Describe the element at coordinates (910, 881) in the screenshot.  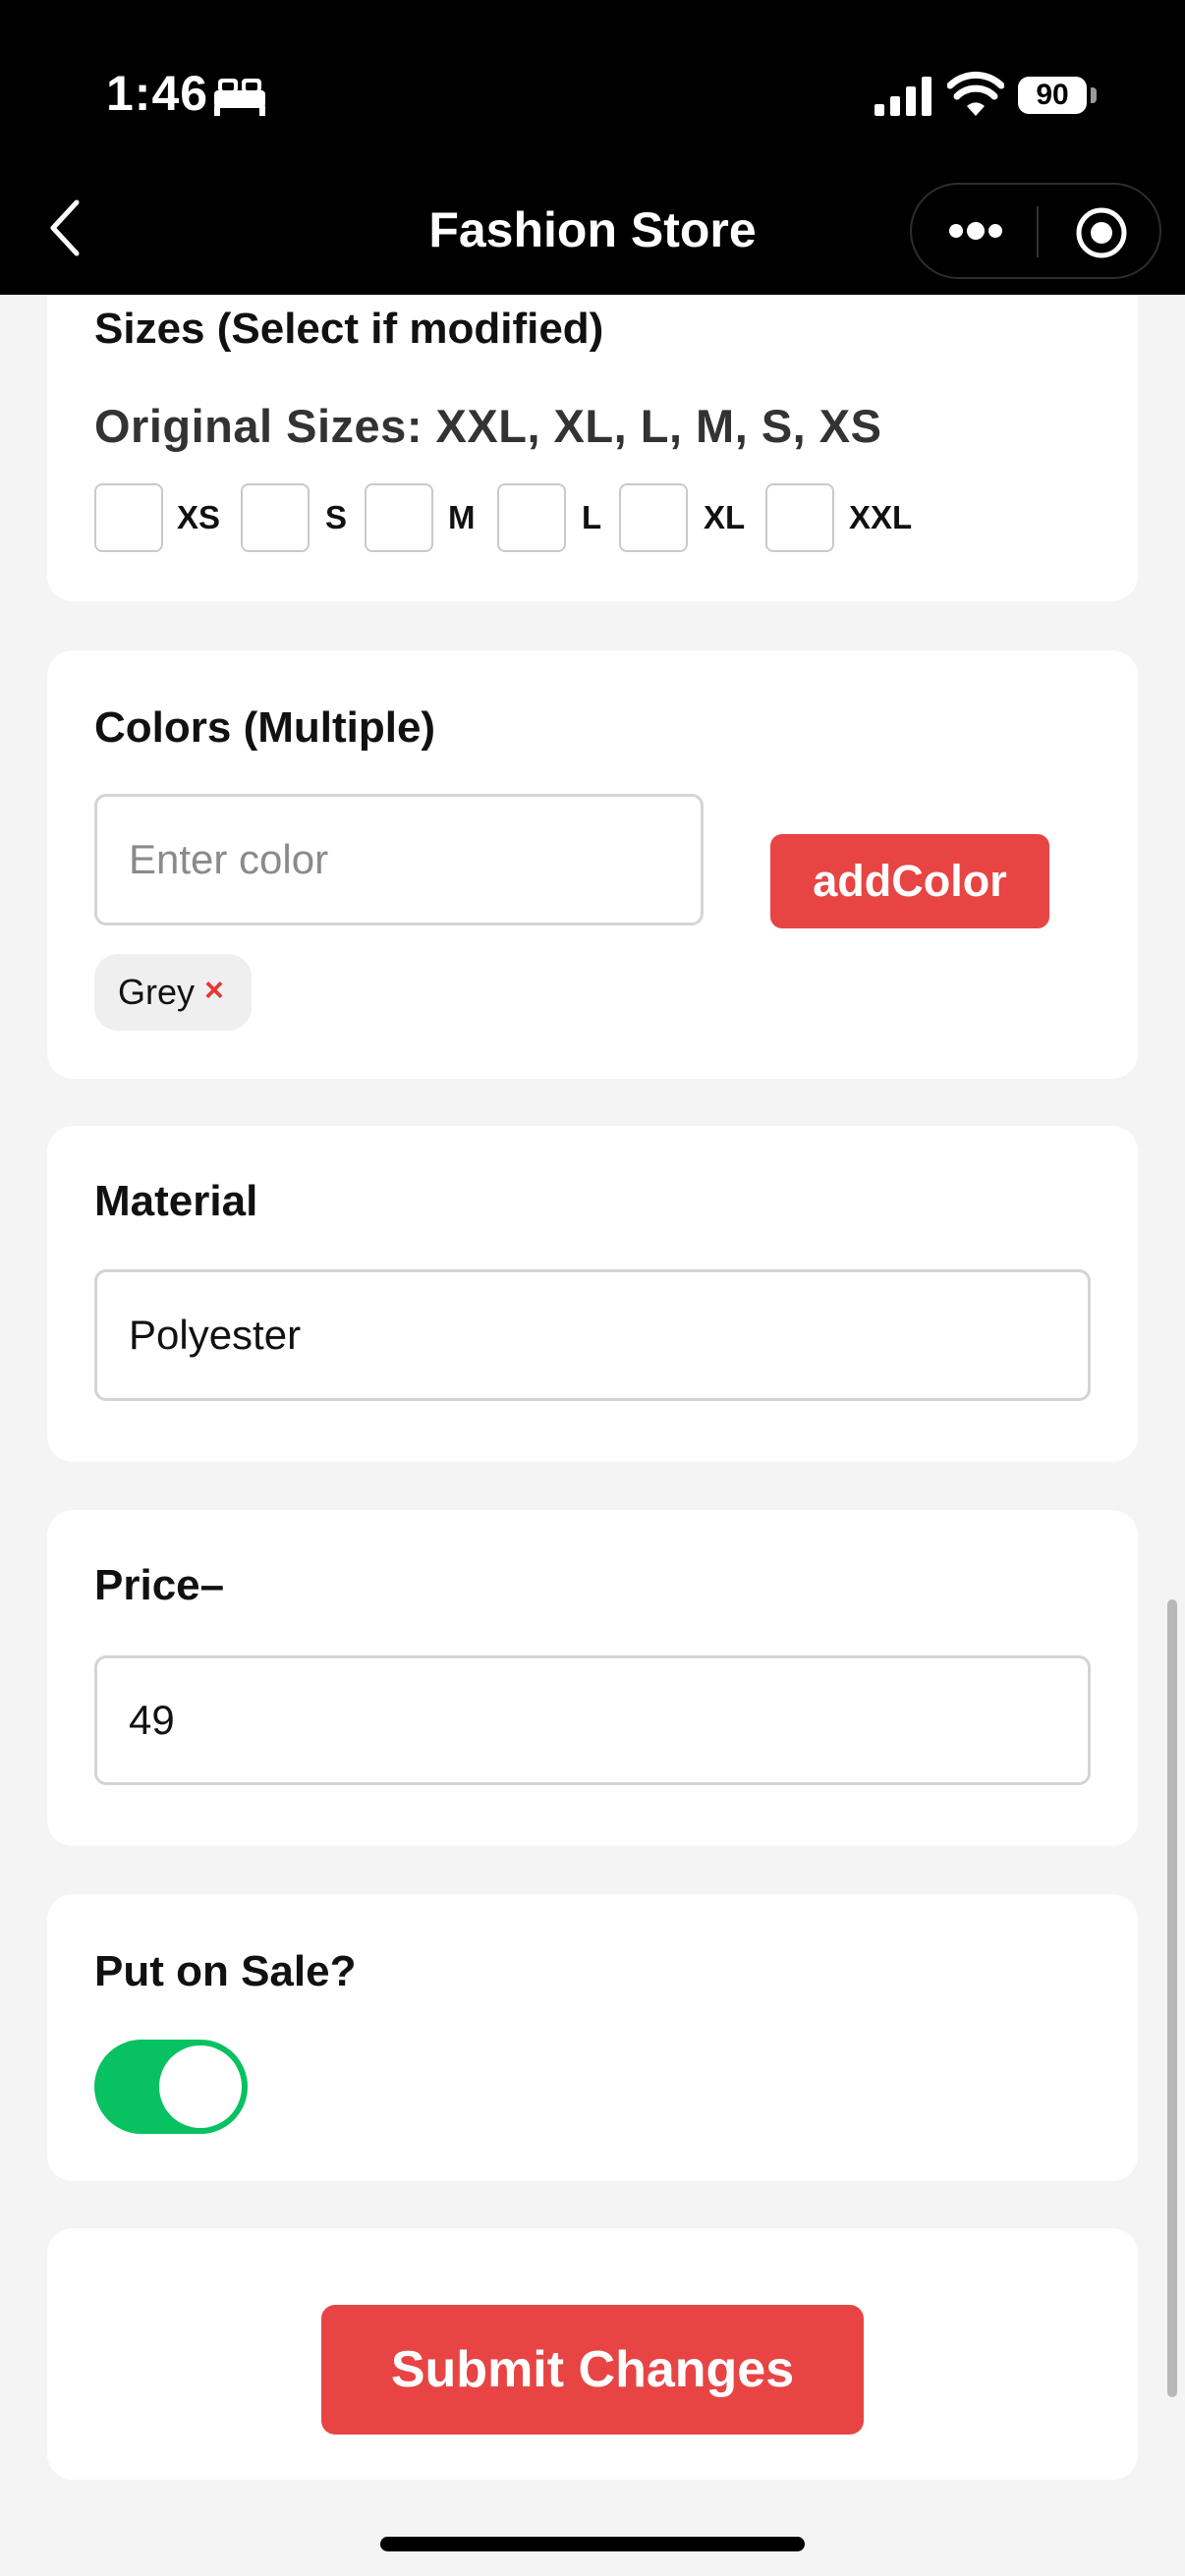
I see `add-color-button: addColor` at that location.